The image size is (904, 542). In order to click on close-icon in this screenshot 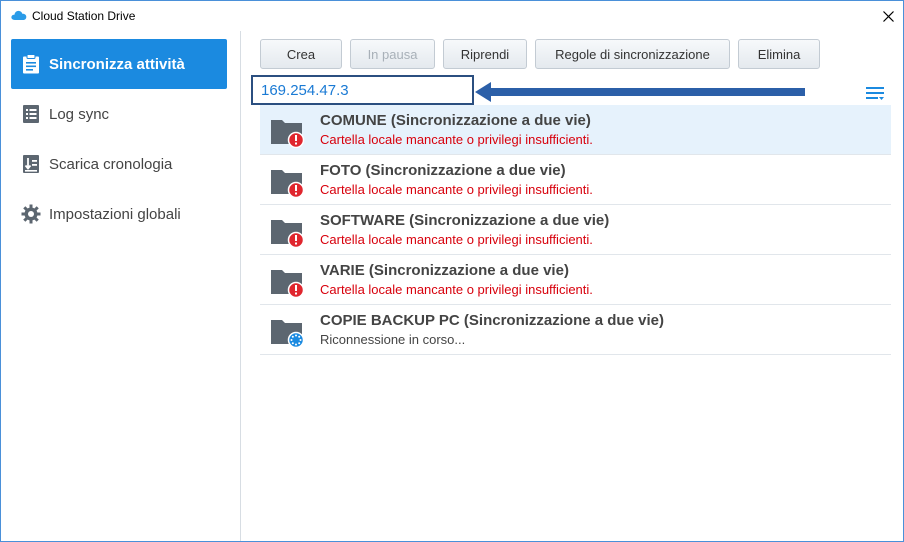, I will do `click(888, 16)`.